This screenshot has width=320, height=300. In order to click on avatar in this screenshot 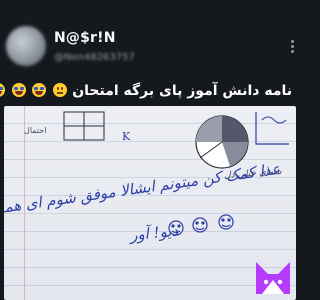, I will do `click(26, 46)`.